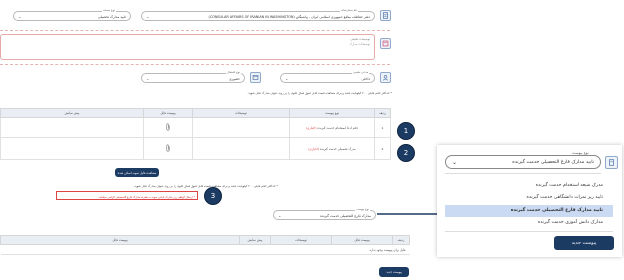 This screenshot has height=280, width=624. I want to click on row-number: 1, so click(382, 127).